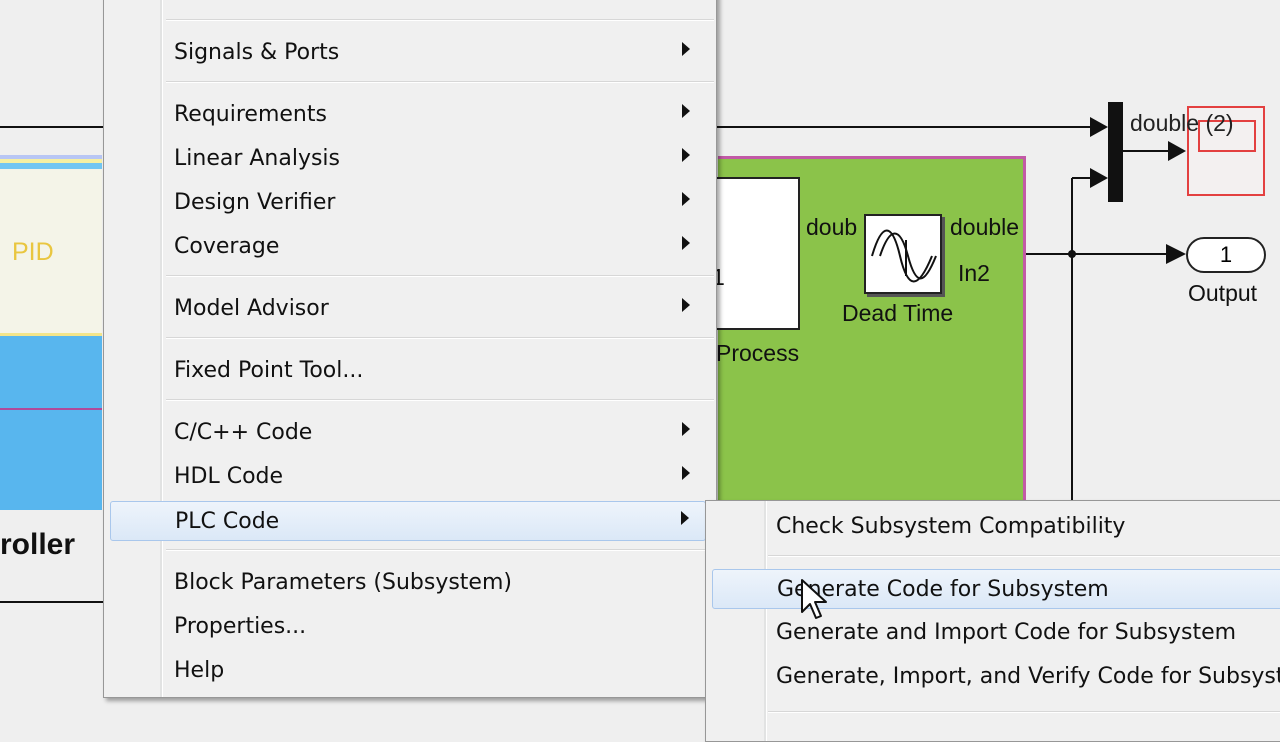 Image resolution: width=1280 pixels, height=742 pixels. Describe the element at coordinates (410, 203) in the screenshot. I see `menu-item-design-verifier: Design Verifier` at that location.